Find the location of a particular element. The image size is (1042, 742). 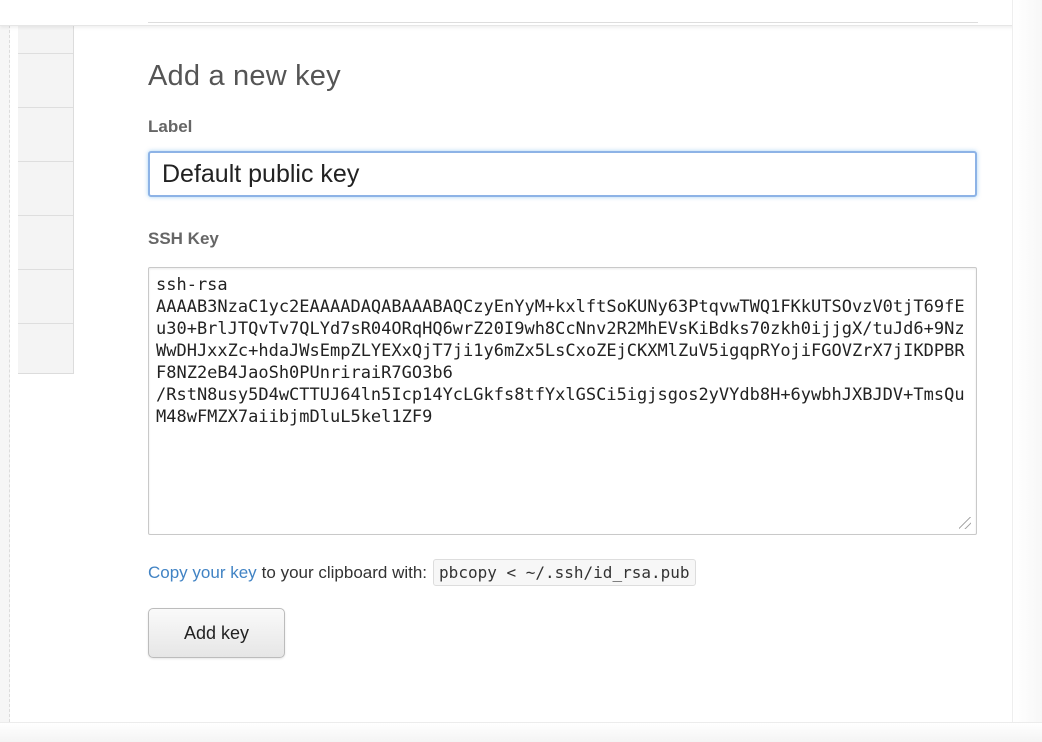

sidebar is located at coordinates (46, 187).